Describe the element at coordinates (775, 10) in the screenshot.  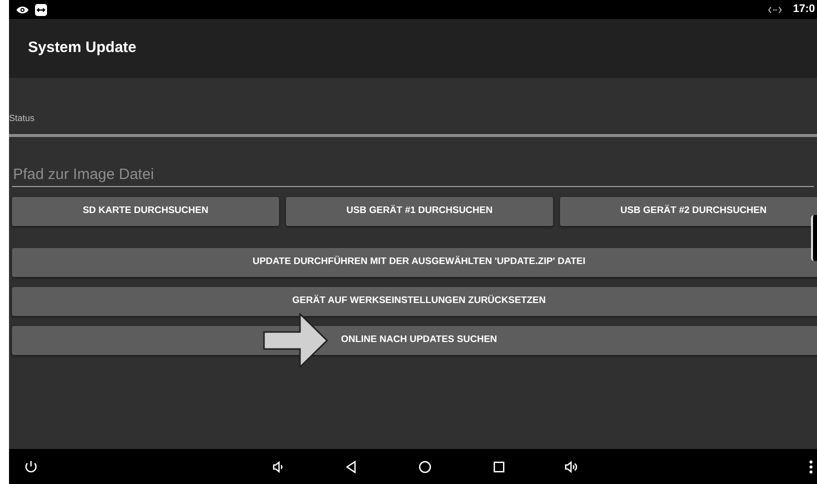
I see `code-icon` at that location.